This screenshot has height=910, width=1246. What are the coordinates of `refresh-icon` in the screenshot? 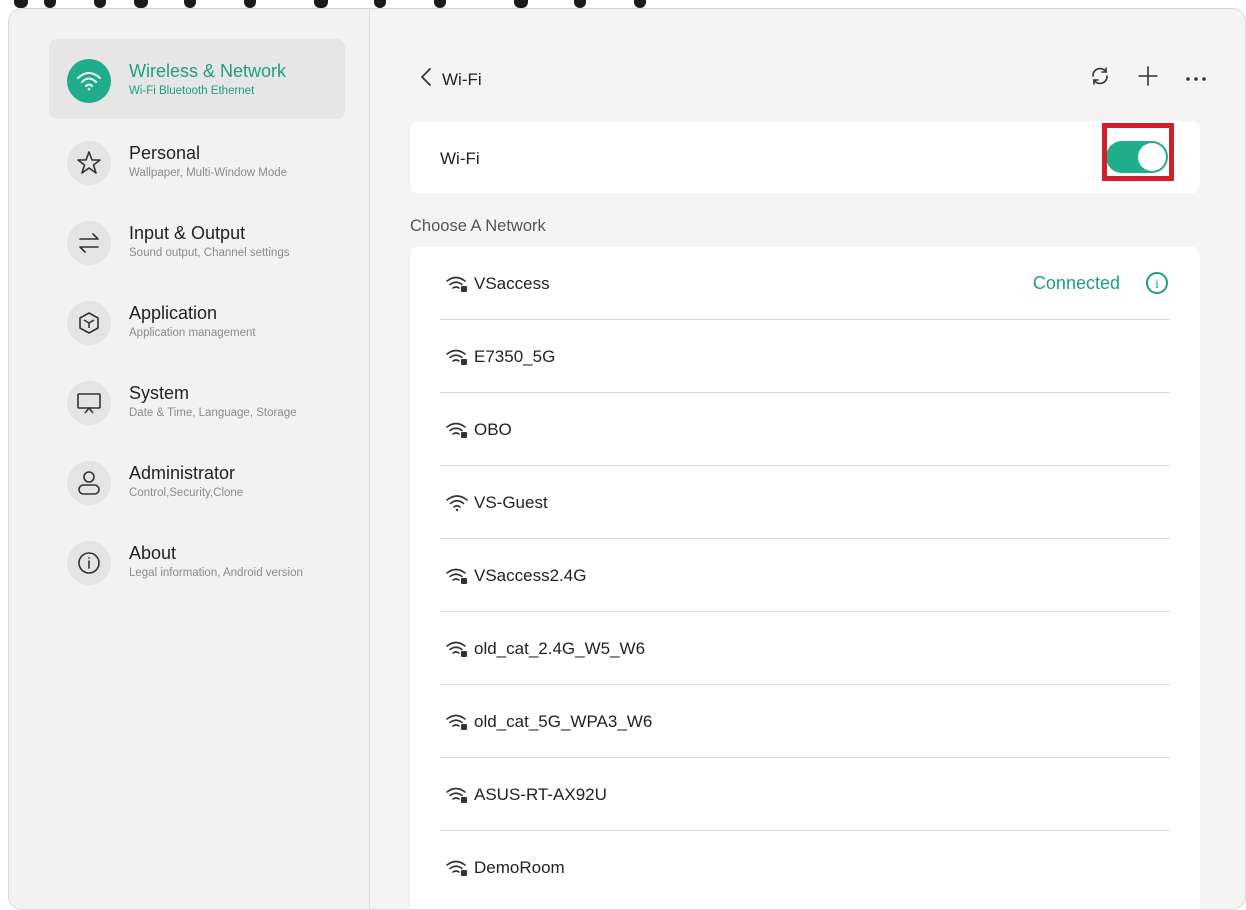 It's located at (1100, 78).